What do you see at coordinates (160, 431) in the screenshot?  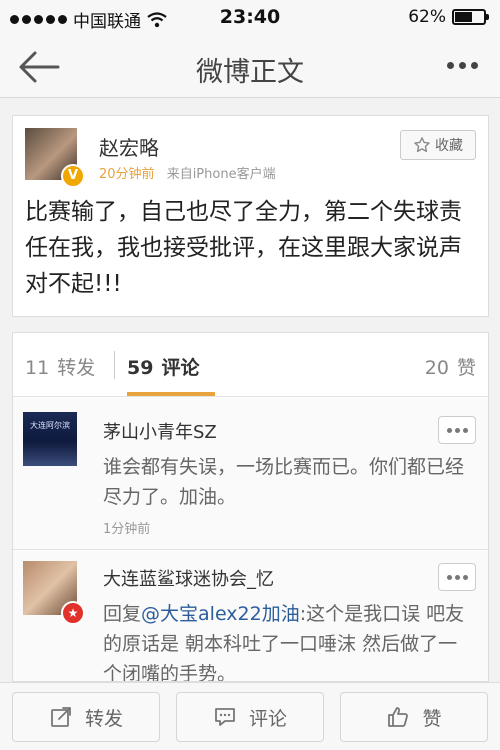 I see `commenter-name: 茅山小青年SZ` at bounding box center [160, 431].